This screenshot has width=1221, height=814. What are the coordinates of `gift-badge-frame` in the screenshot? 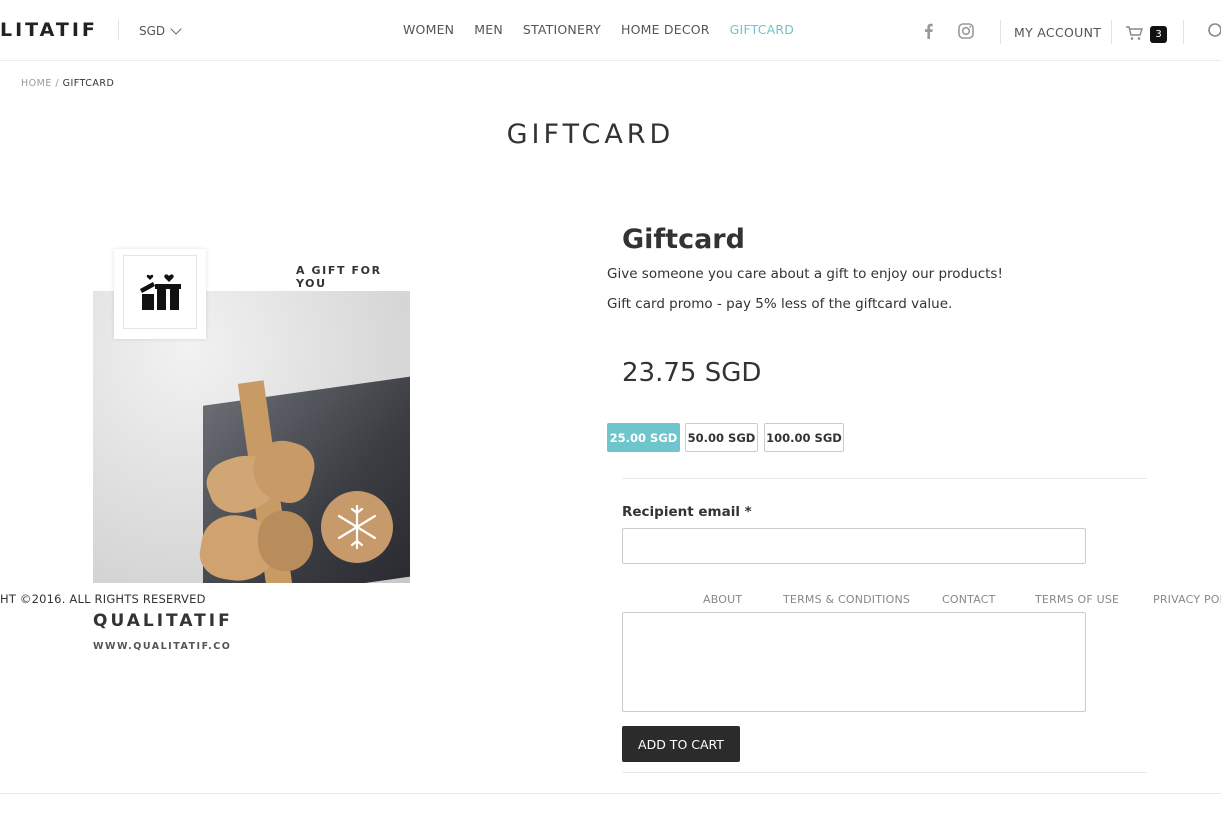 It's located at (160, 292).